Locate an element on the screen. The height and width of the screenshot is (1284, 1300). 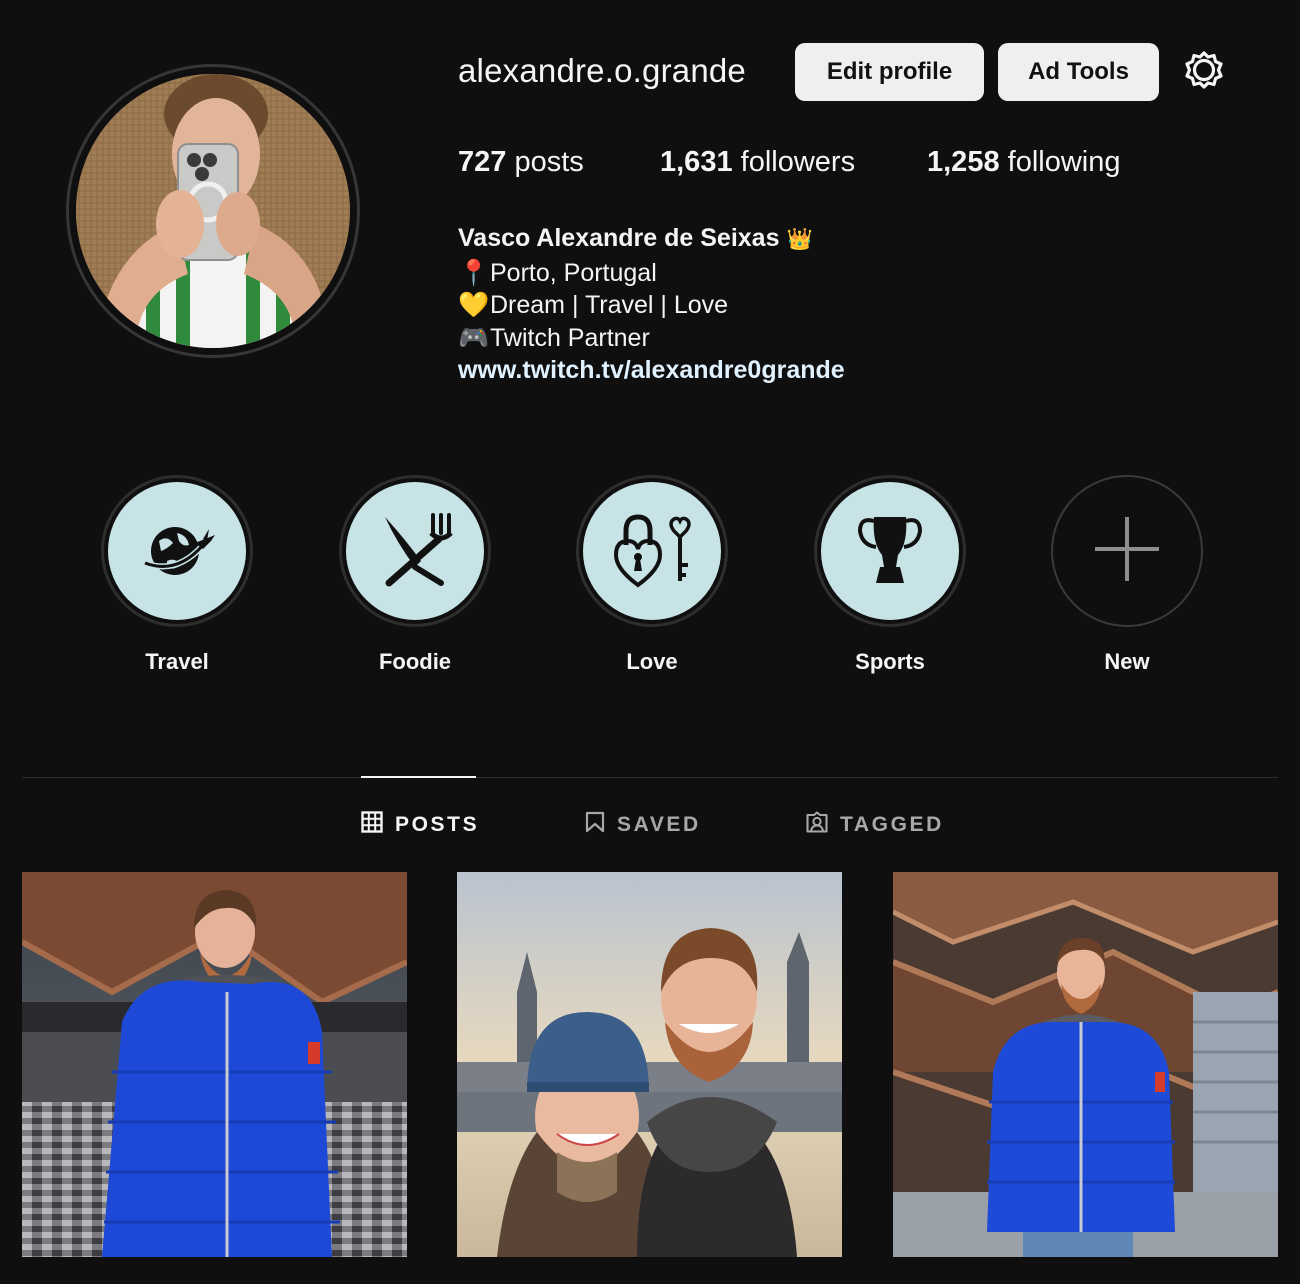
highlight-label: Travel is located at coordinates (177, 661).